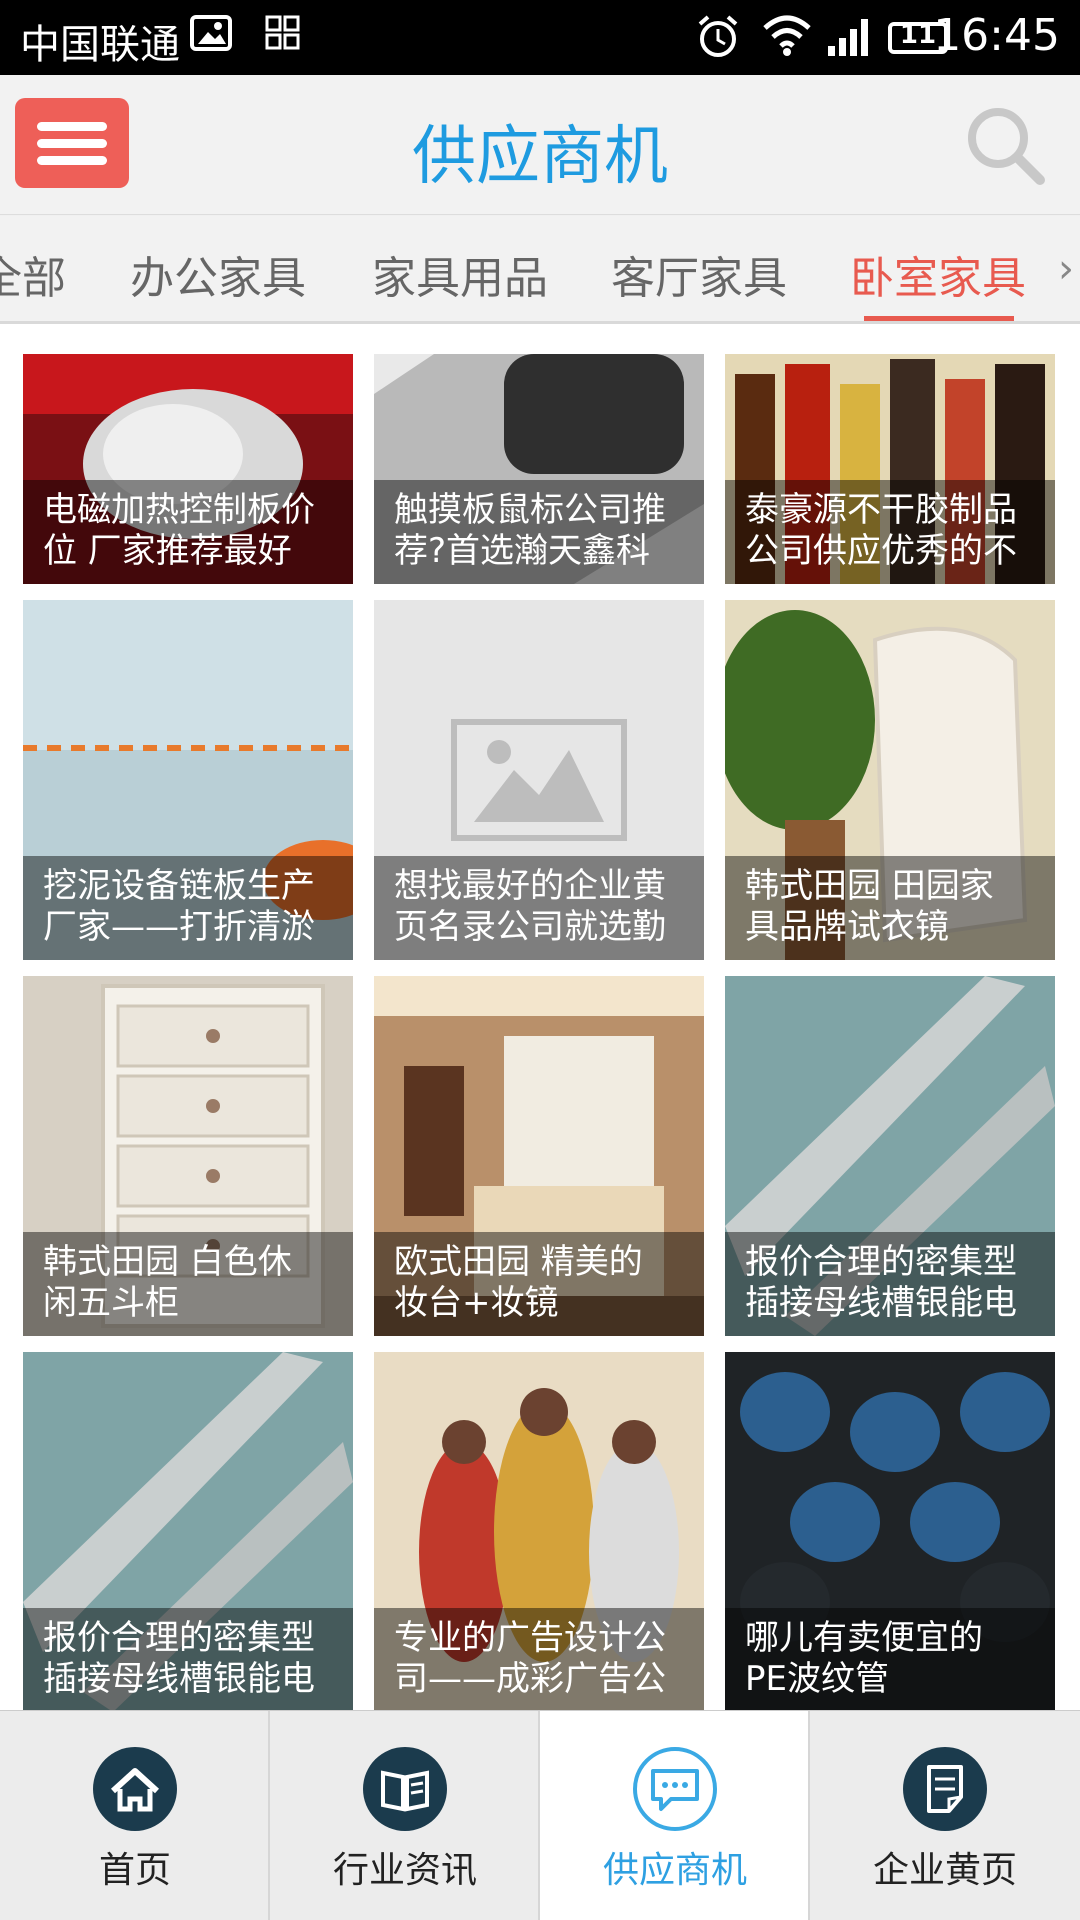 This screenshot has height=1920, width=1080. What do you see at coordinates (405, 1789) in the screenshot?
I see `book-icon` at bounding box center [405, 1789].